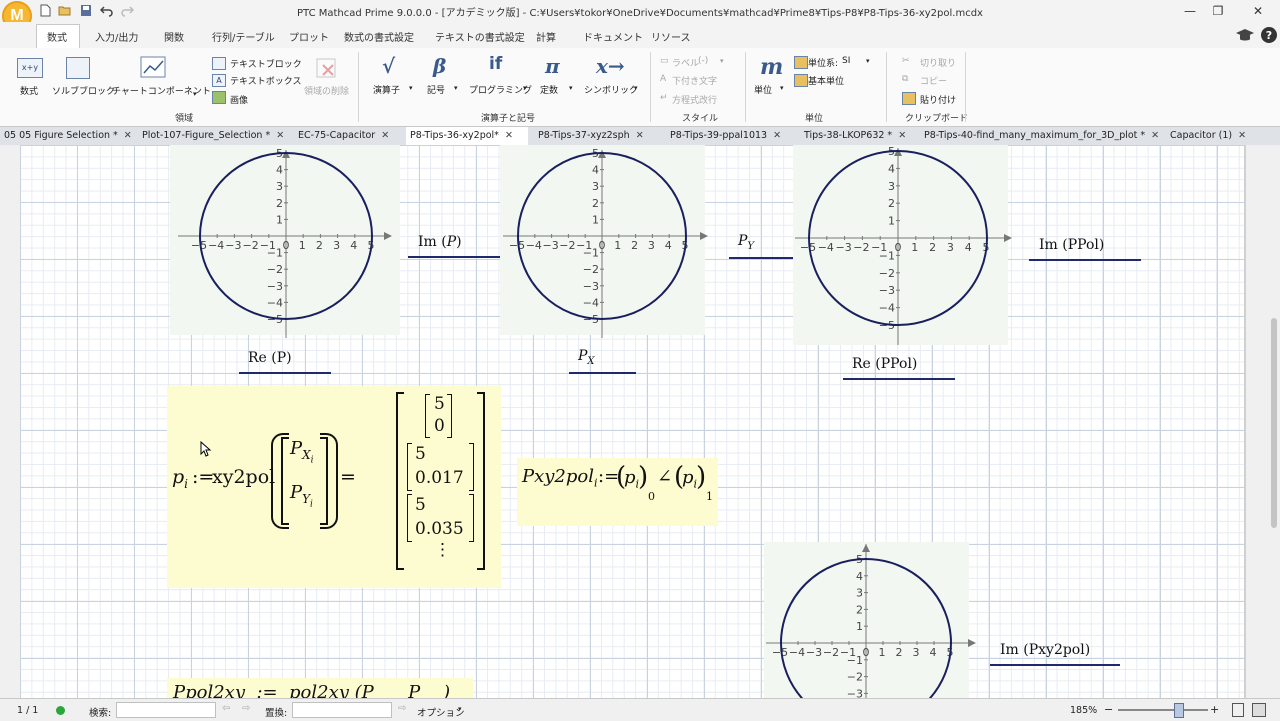 This screenshot has height=721, width=1280. Describe the element at coordinates (602, 373) in the screenshot. I see `plot2-x-axis-underline` at that location.